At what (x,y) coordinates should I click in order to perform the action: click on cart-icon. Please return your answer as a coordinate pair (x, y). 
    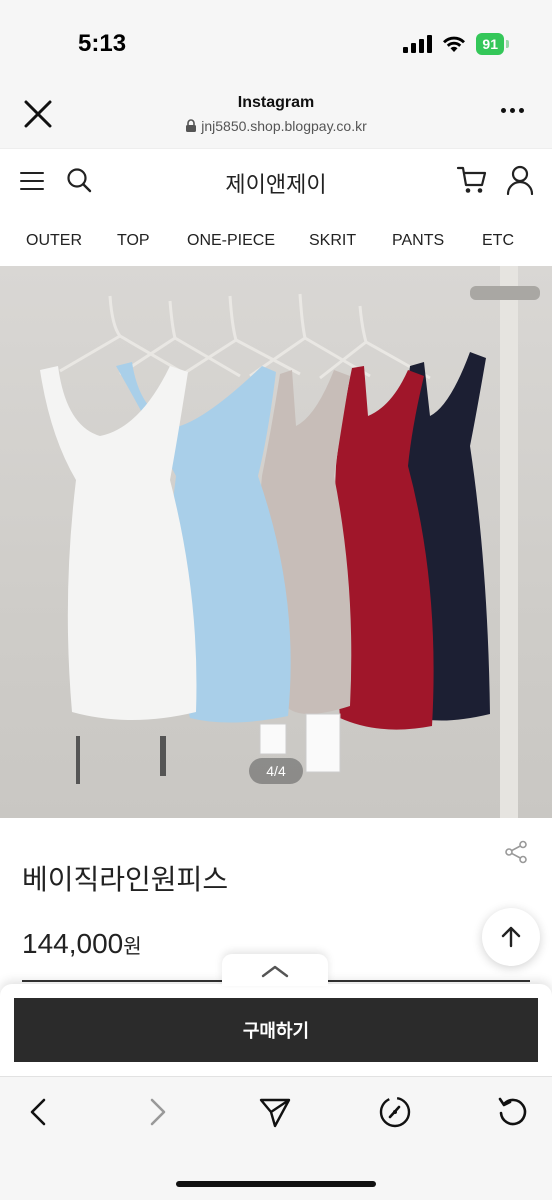
    Looking at the image, I should click on (472, 180).